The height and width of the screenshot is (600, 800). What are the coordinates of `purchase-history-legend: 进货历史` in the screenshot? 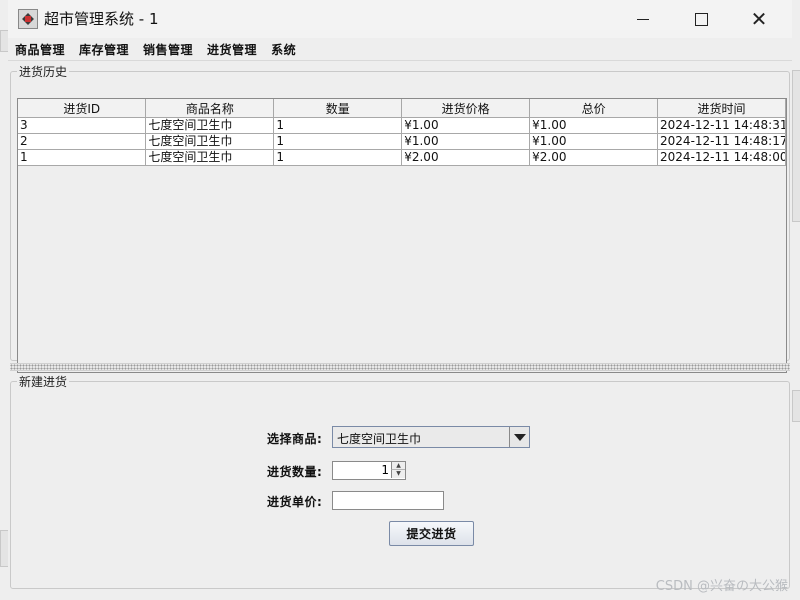 It's located at (43, 72).